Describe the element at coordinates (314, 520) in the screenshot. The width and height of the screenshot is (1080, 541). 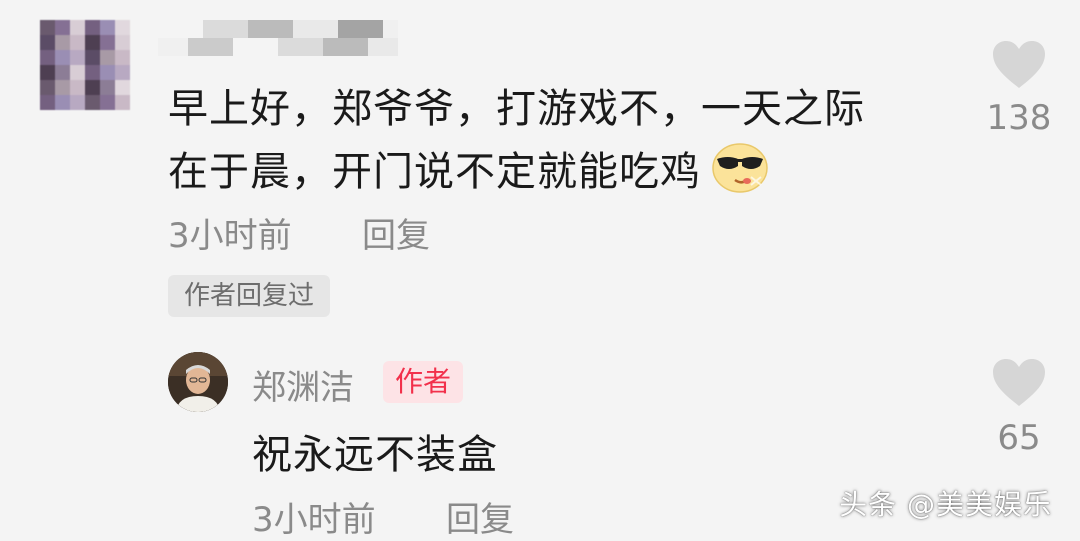
I see `reply-timestamp: 3小时前` at that location.